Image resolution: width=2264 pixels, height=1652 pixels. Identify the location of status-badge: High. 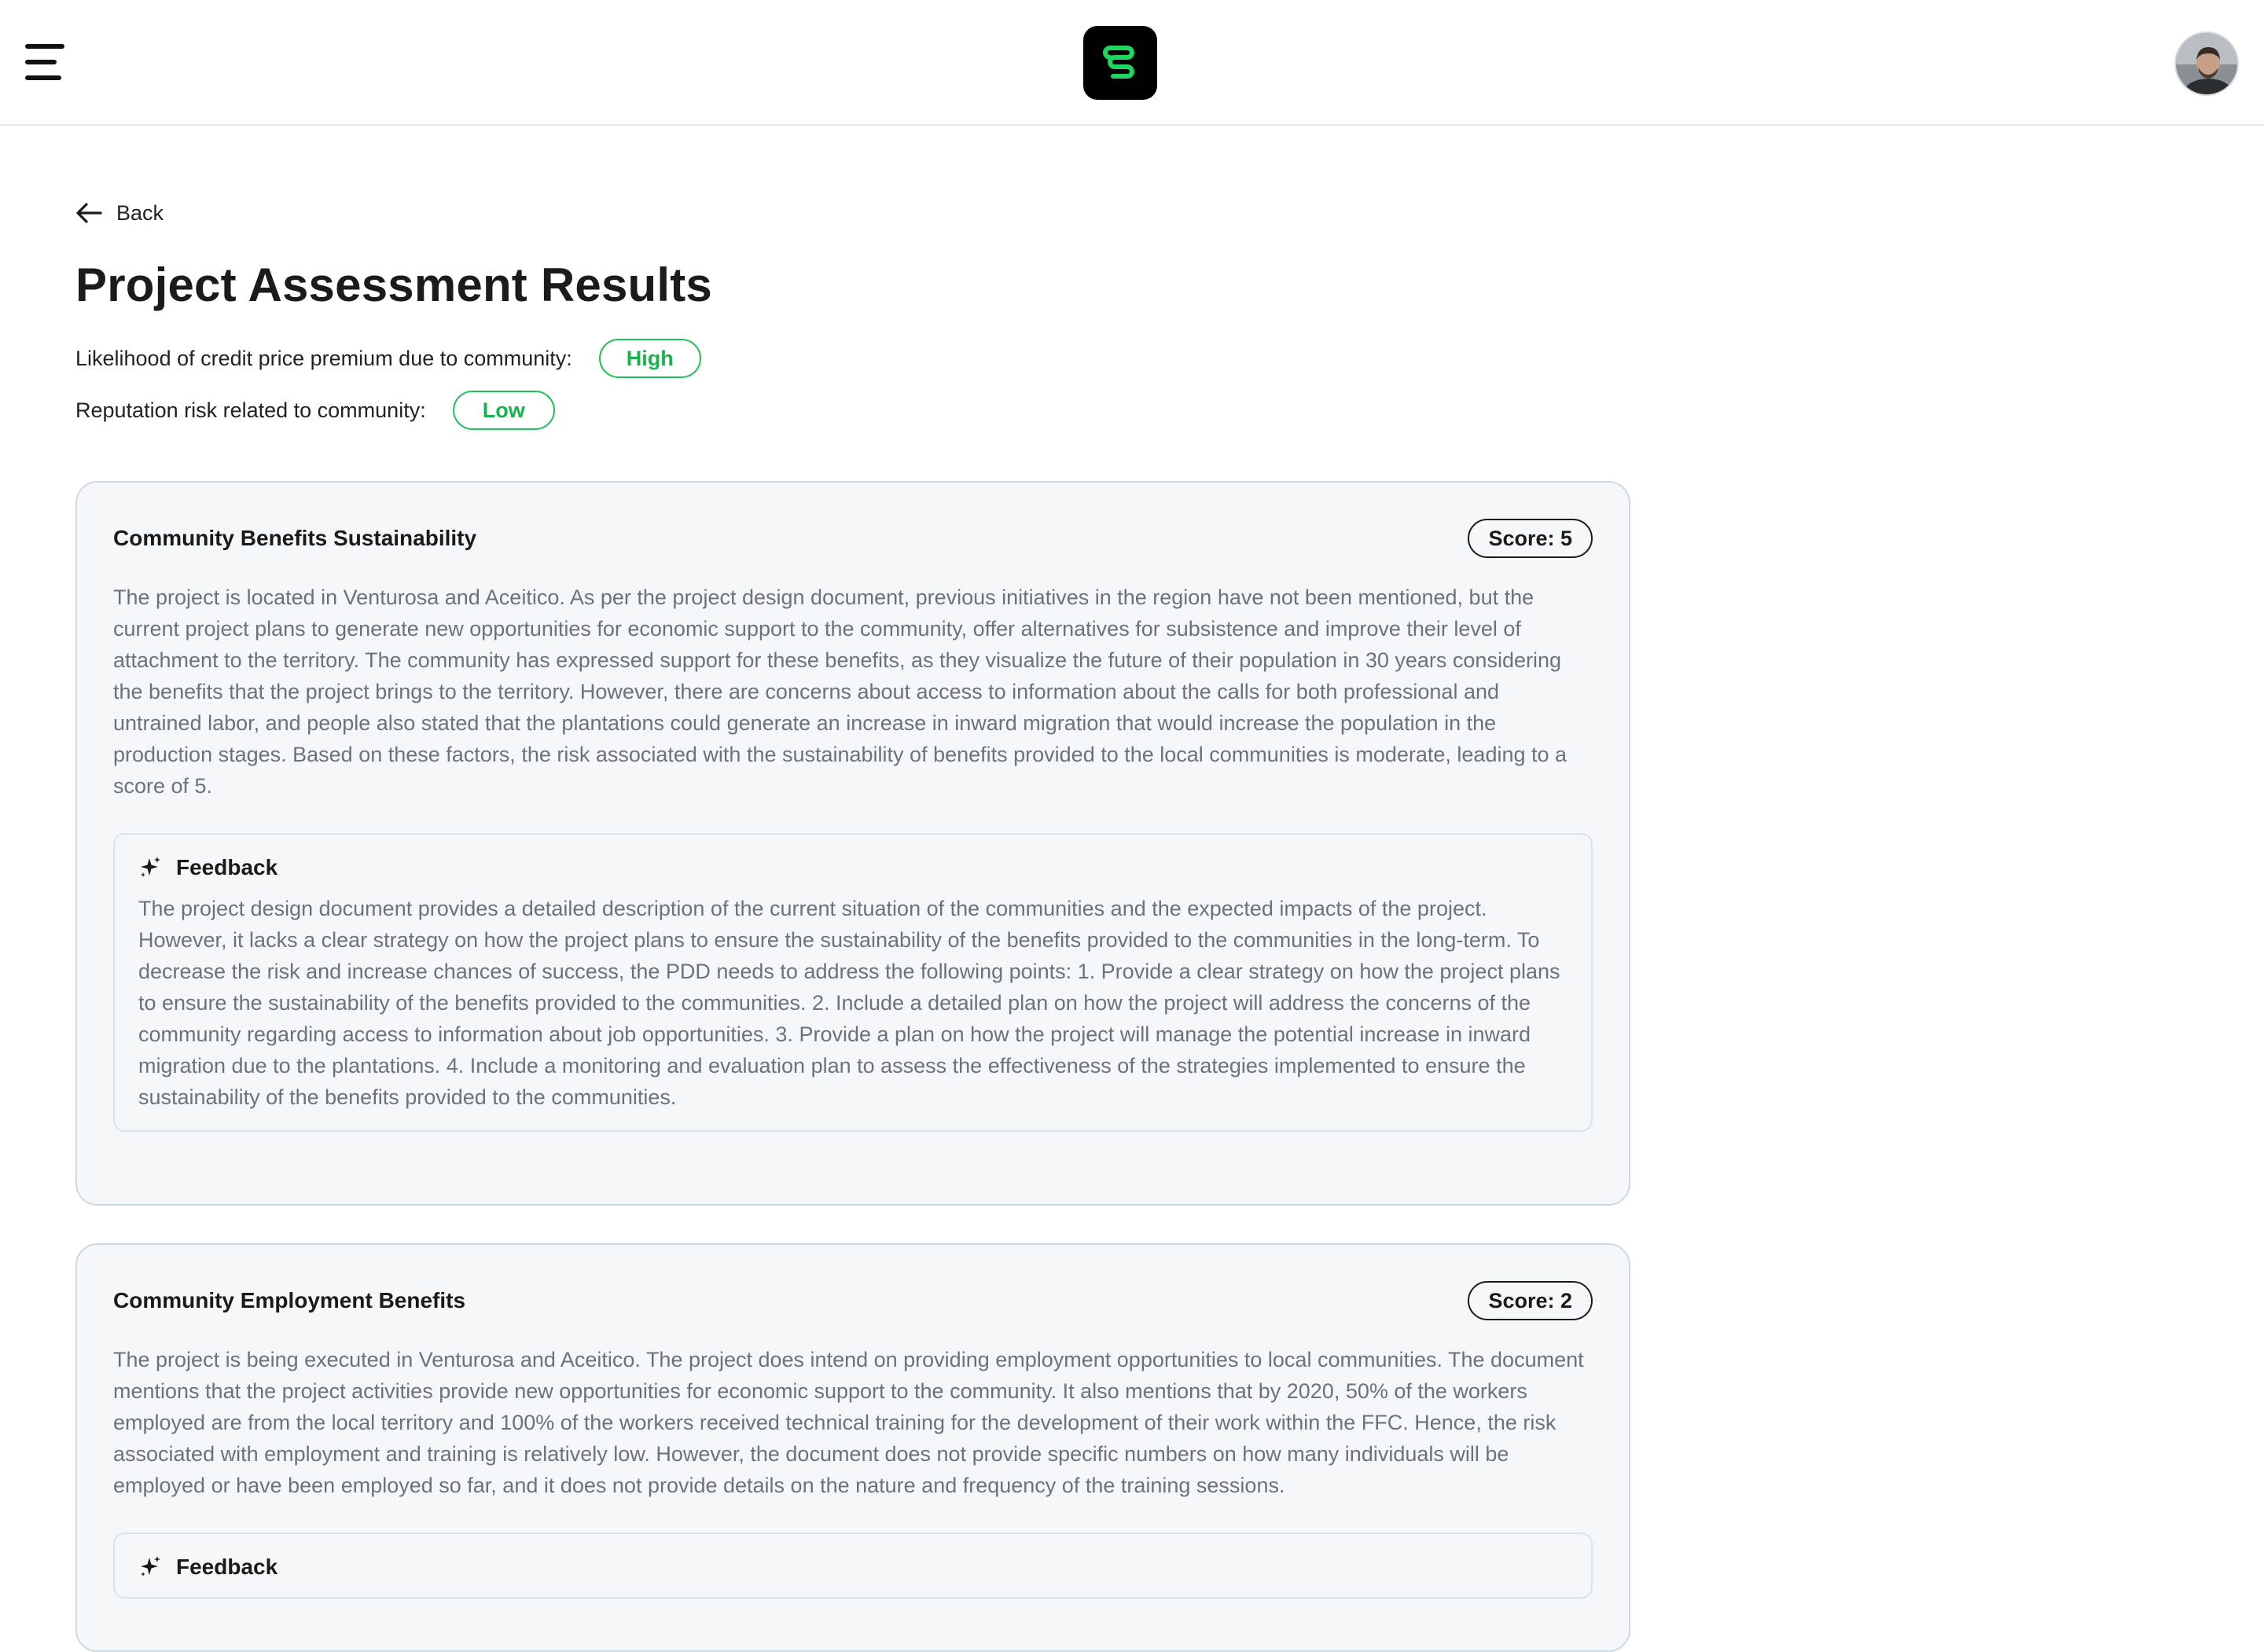
(649, 359).